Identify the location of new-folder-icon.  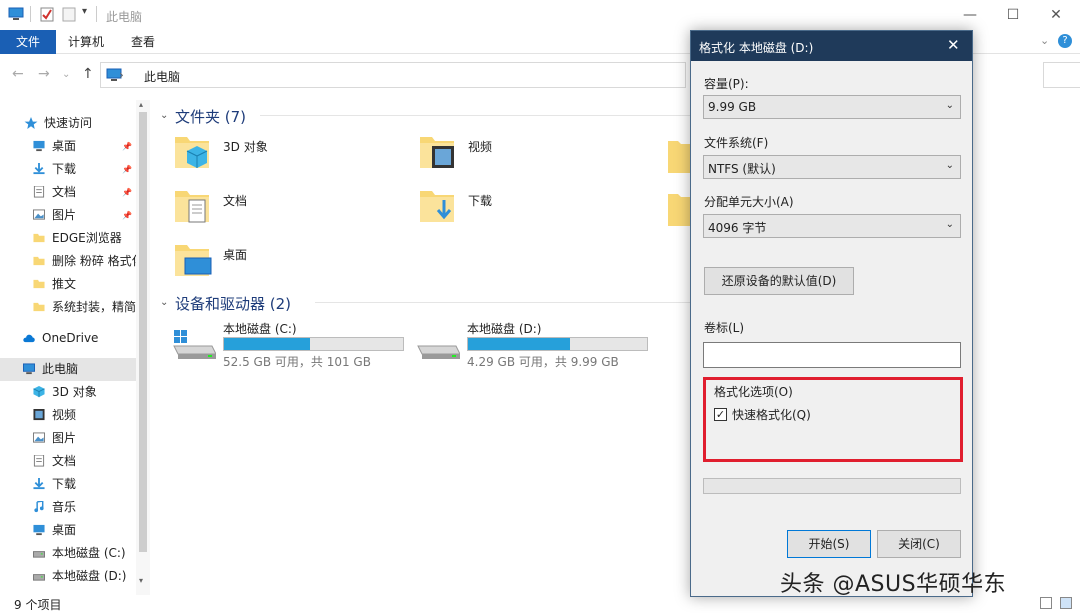
(69, 16).